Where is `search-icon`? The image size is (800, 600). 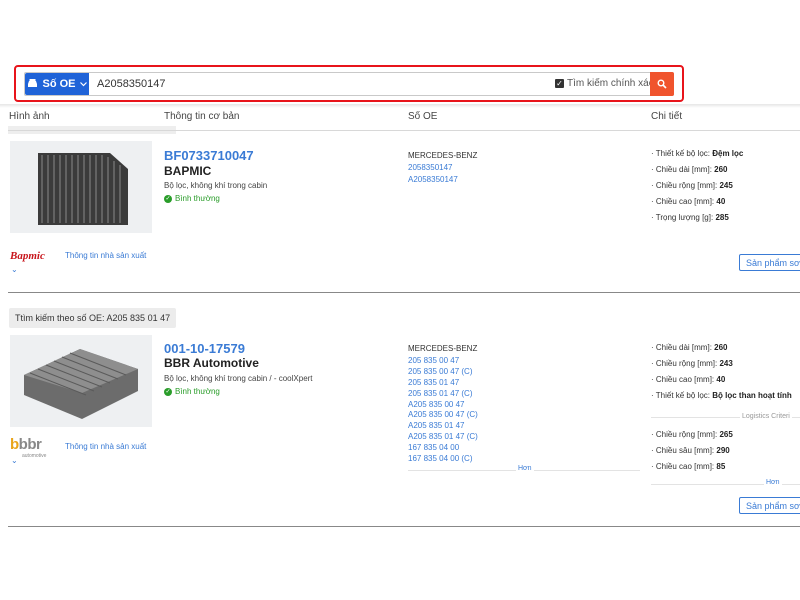 search-icon is located at coordinates (662, 84).